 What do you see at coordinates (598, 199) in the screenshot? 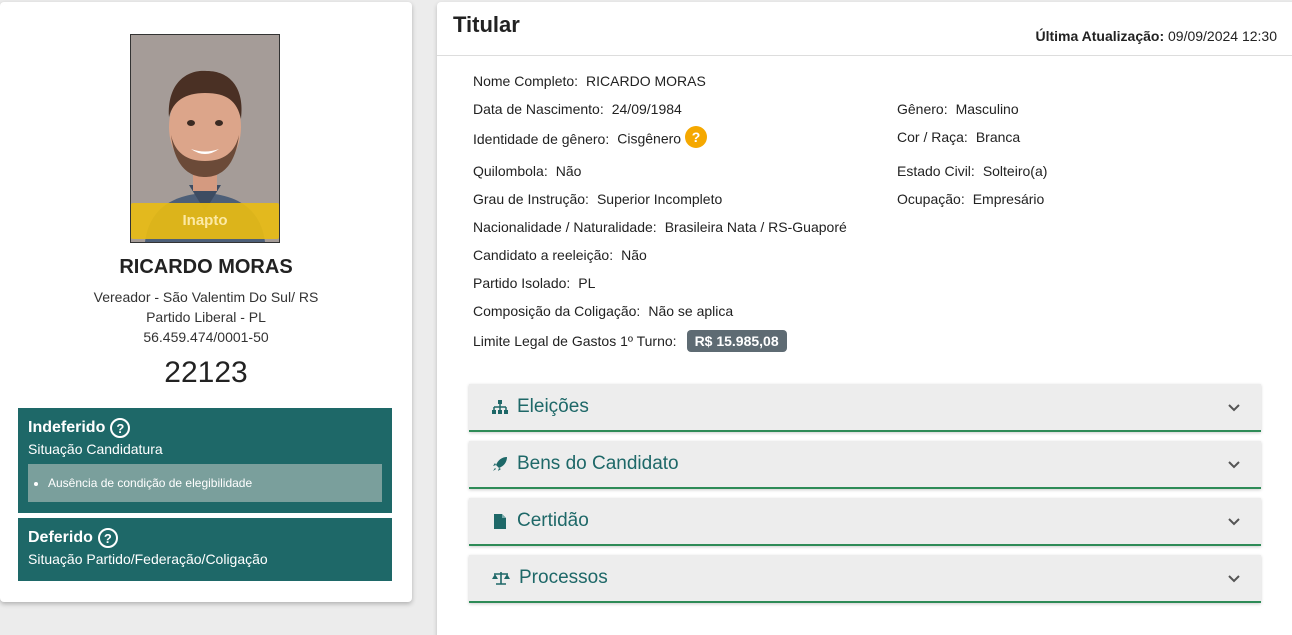
I see `field-education: Grau de Instrução: Superior Incompleto` at bounding box center [598, 199].